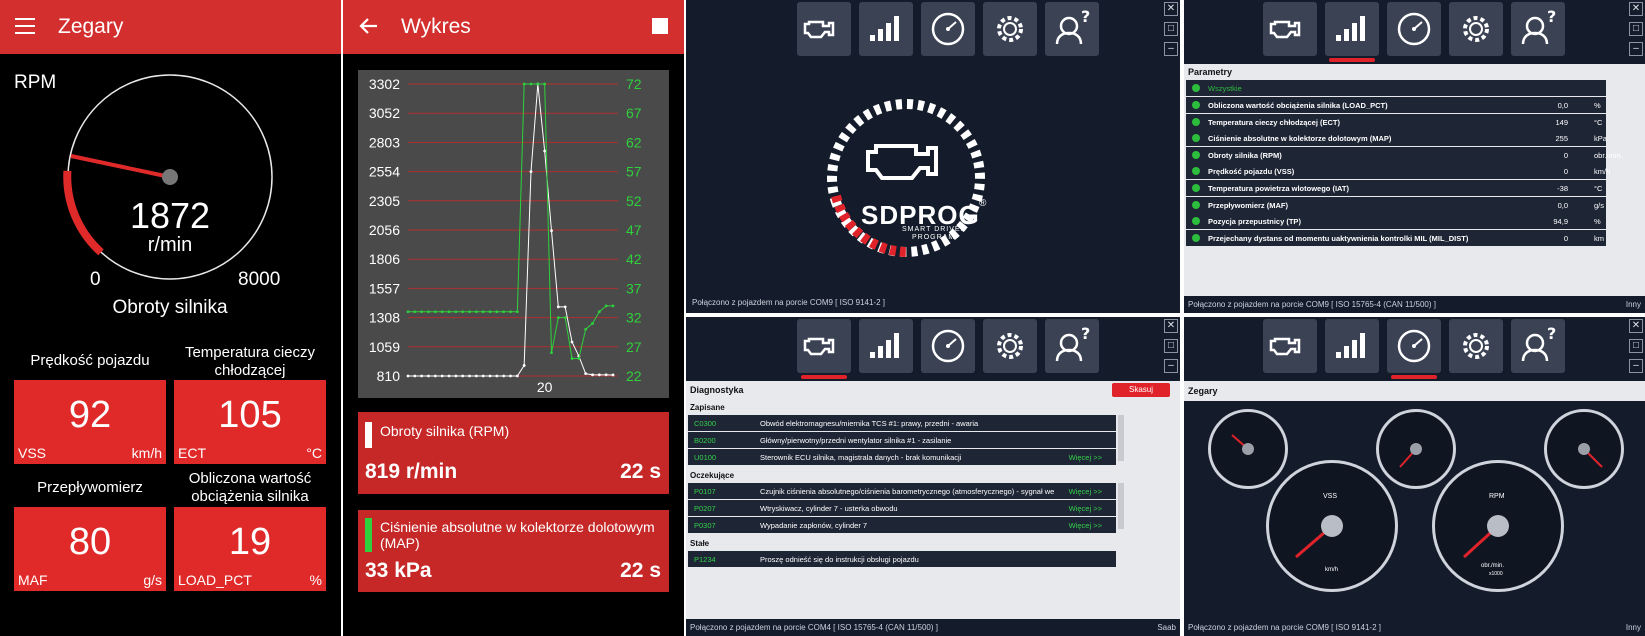 This screenshot has width=1645, height=636. Describe the element at coordinates (1396, 88) in the screenshot. I see `params-filter-row: Wszystkie` at that location.